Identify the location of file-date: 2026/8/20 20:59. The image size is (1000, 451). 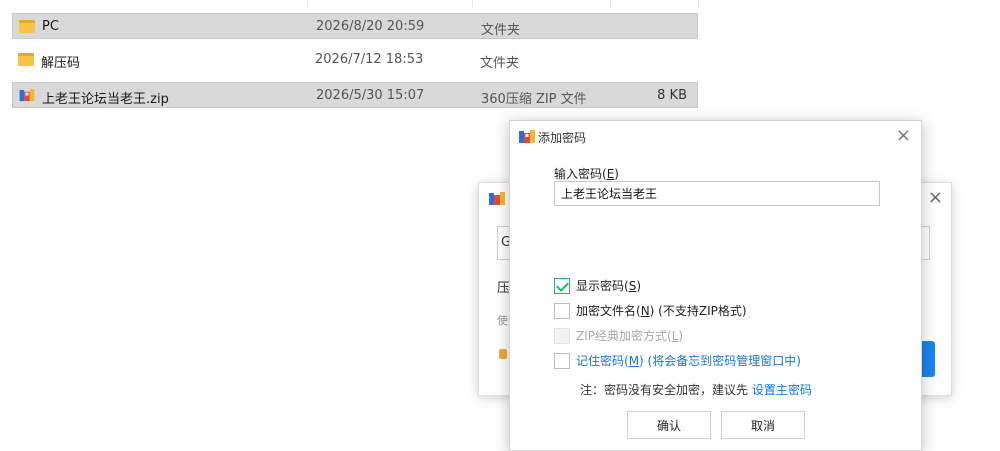
(370, 26).